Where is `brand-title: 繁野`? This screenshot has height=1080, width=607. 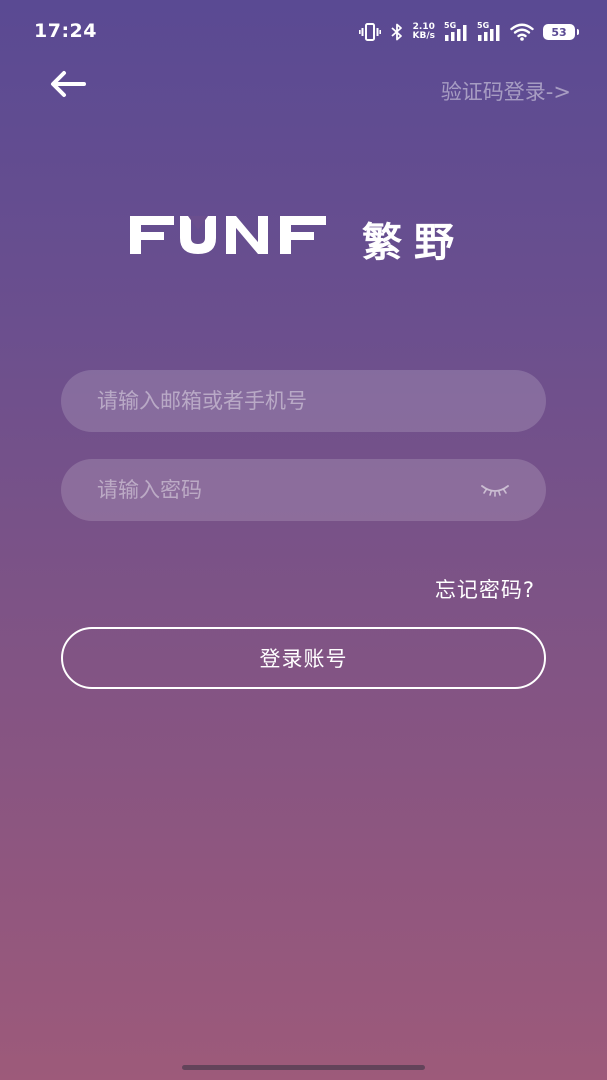
brand-title: 繁野 is located at coordinates (414, 242).